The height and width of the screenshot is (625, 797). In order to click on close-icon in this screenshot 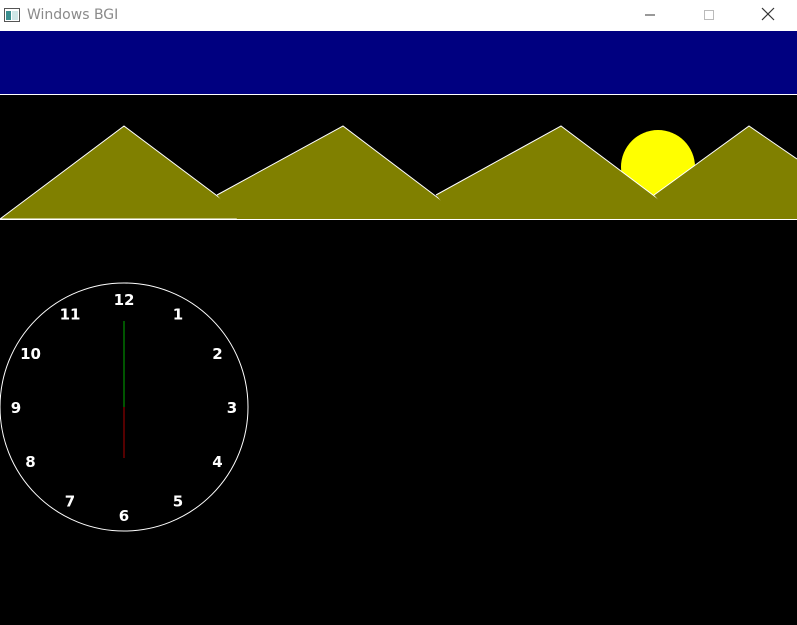, I will do `click(768, 15)`.